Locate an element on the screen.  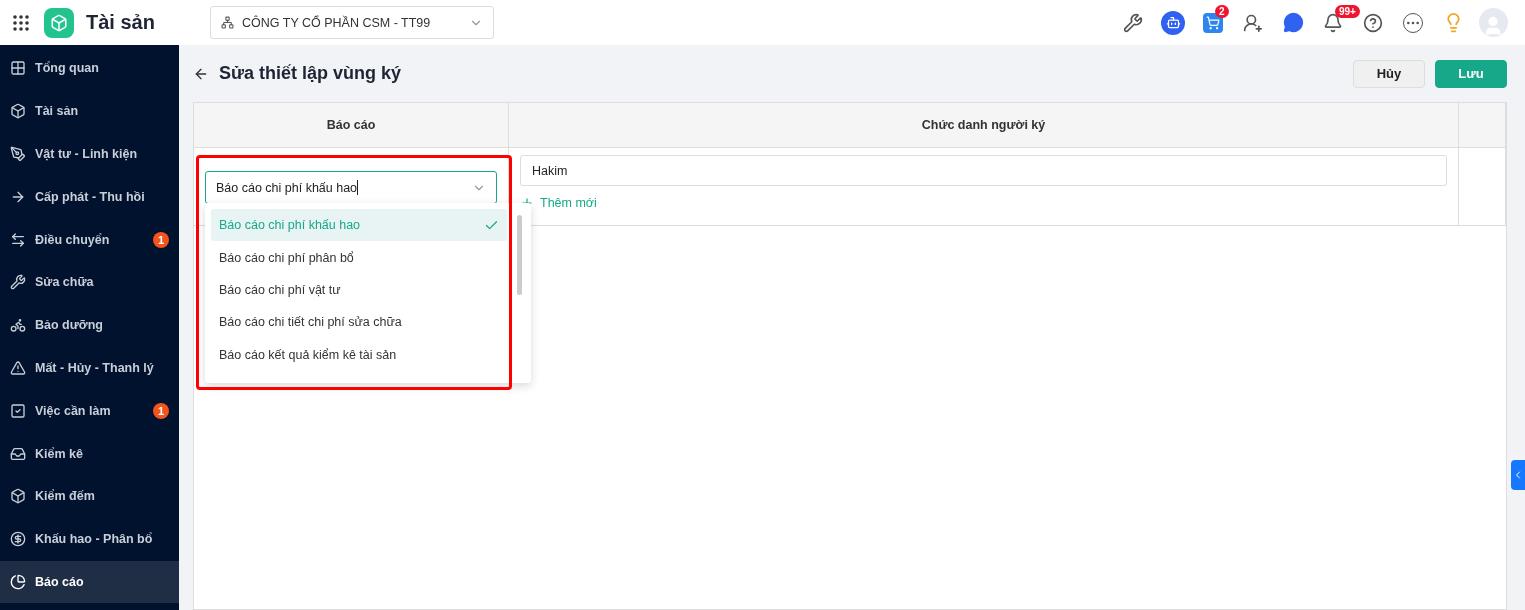
hierarchy-icon is located at coordinates (227, 22).